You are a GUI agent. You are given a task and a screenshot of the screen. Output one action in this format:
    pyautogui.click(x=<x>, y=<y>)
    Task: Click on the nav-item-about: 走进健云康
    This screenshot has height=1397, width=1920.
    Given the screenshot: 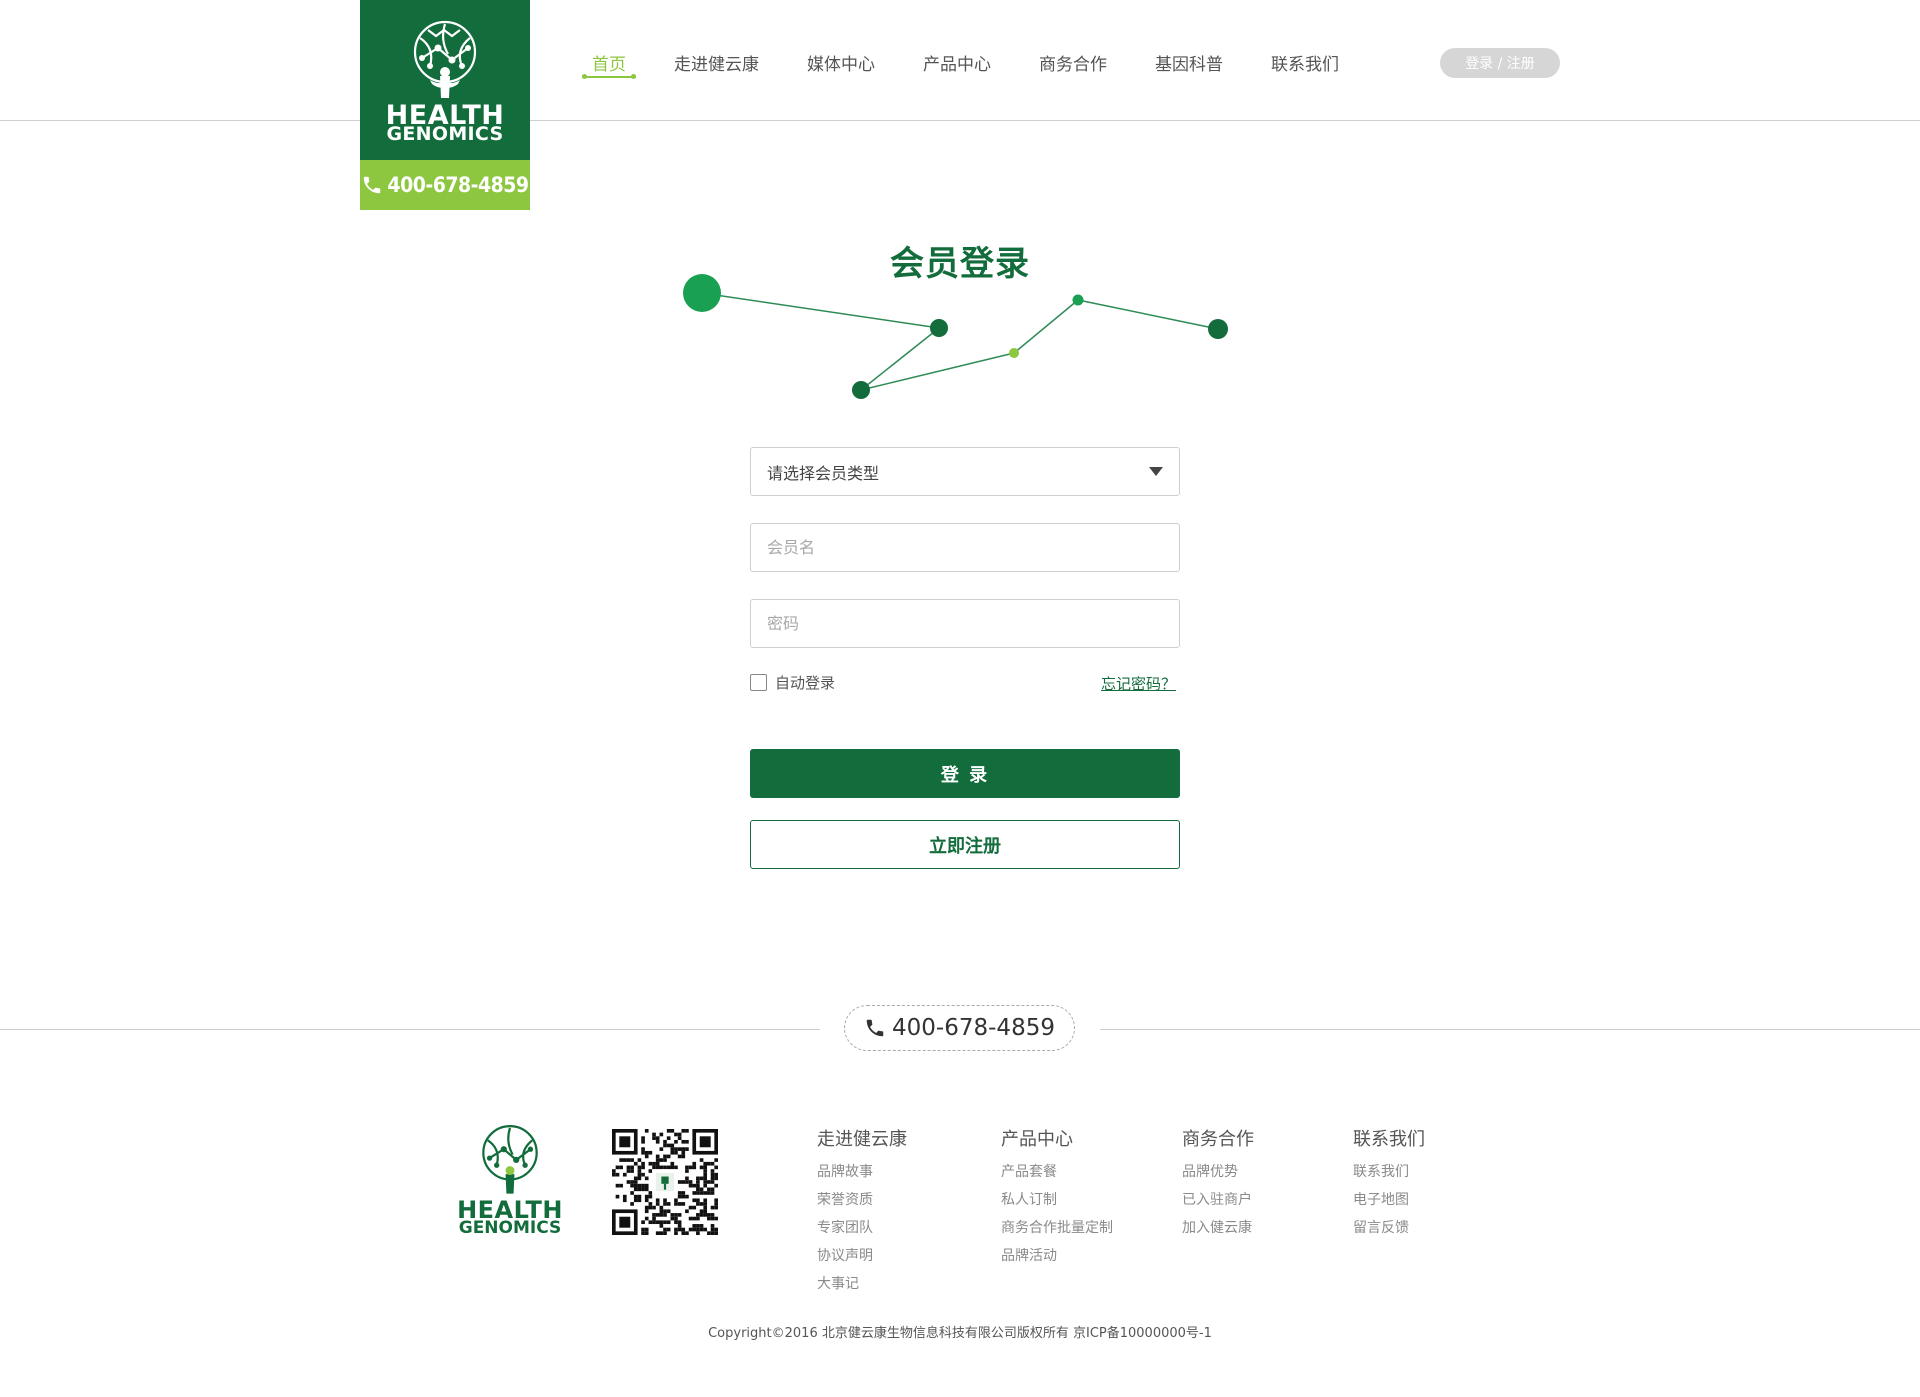 What is the action you would take?
    pyautogui.click(x=716, y=62)
    